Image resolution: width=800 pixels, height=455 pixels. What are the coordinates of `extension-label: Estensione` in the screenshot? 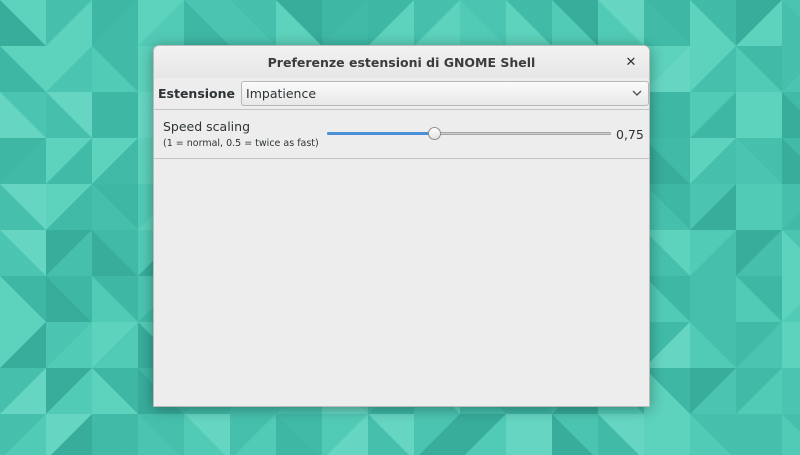 It's located at (197, 93).